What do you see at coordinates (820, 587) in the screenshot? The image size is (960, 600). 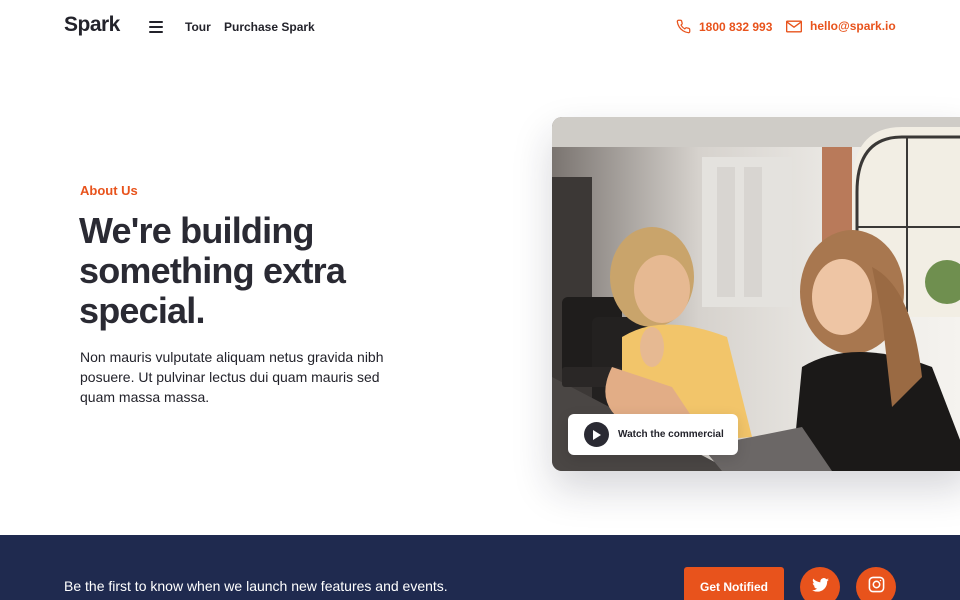 I see `twitter-icon` at bounding box center [820, 587].